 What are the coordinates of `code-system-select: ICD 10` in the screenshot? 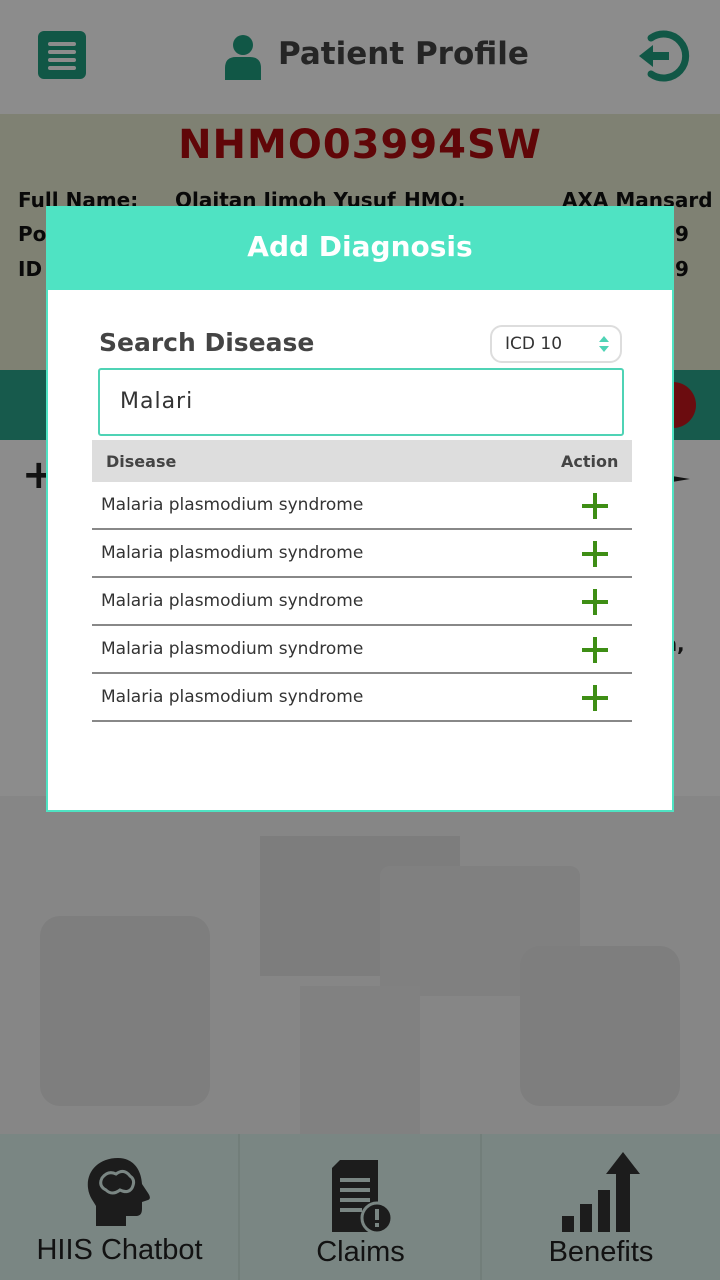 It's located at (556, 344).